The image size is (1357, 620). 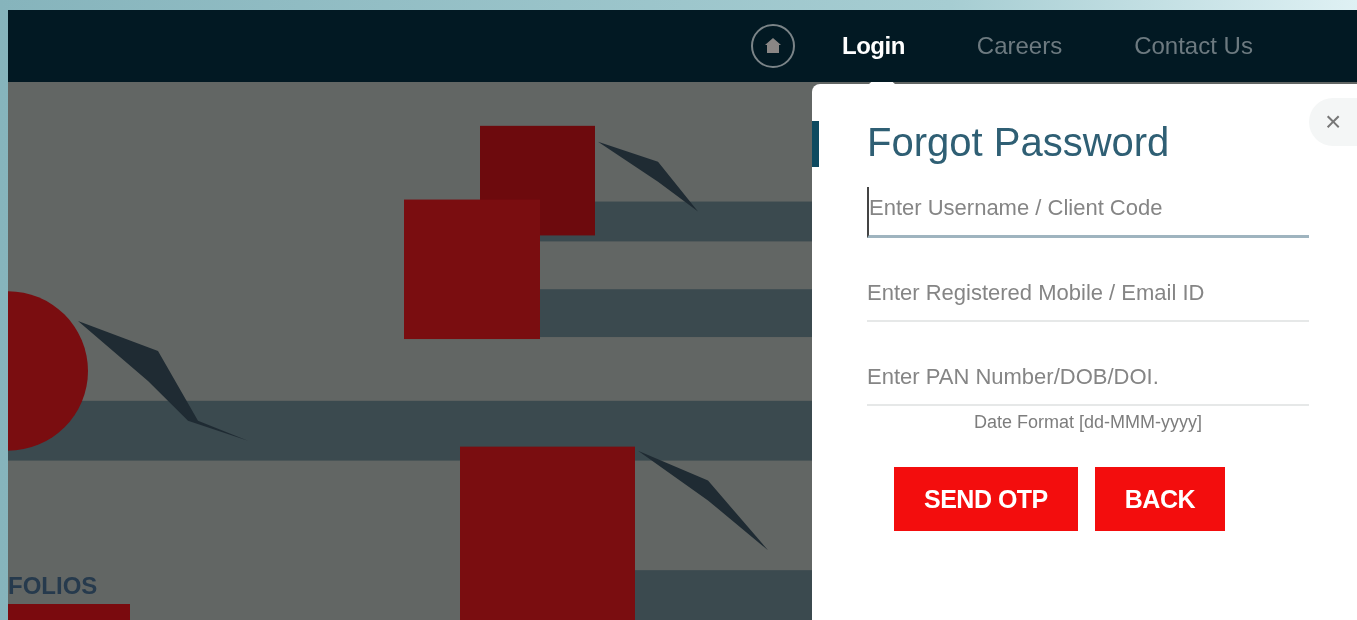 I want to click on hint-text: Date Format [dd-MMM-yyyy], so click(x=1088, y=422).